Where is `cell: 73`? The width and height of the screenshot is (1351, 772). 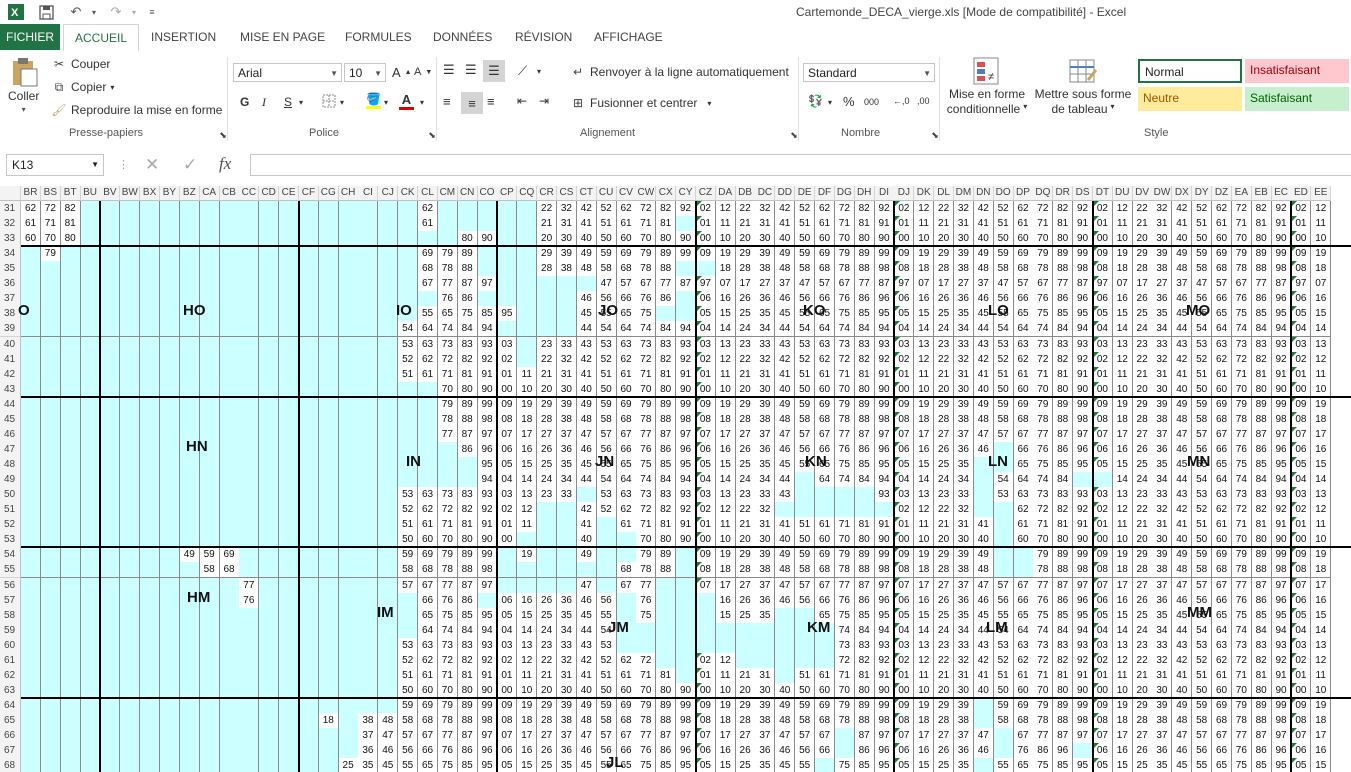
cell: 73 is located at coordinates (447, 645).